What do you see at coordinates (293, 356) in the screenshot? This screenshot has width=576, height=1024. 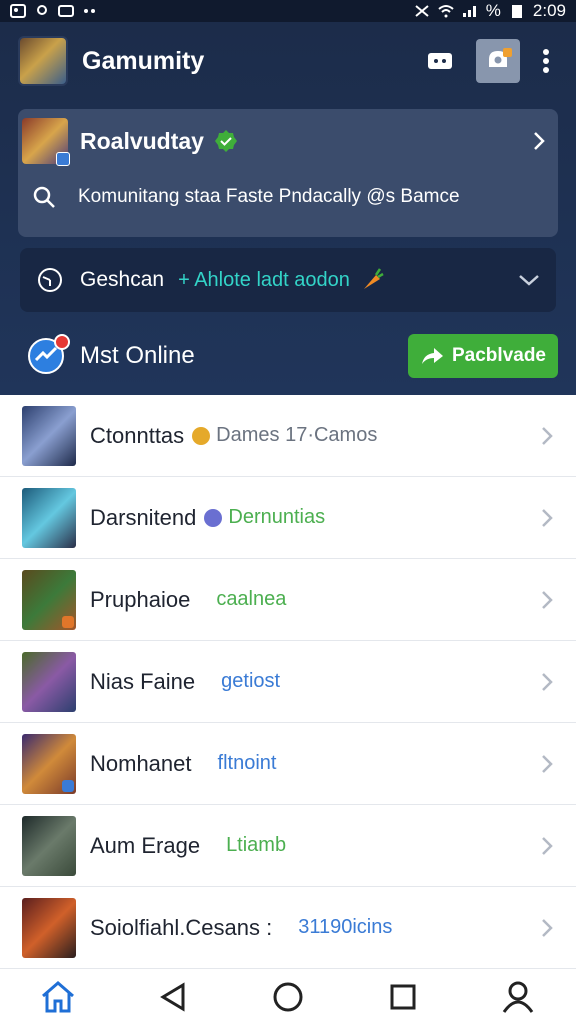 I see `online-section-header: Mst Online Pacblvade` at bounding box center [293, 356].